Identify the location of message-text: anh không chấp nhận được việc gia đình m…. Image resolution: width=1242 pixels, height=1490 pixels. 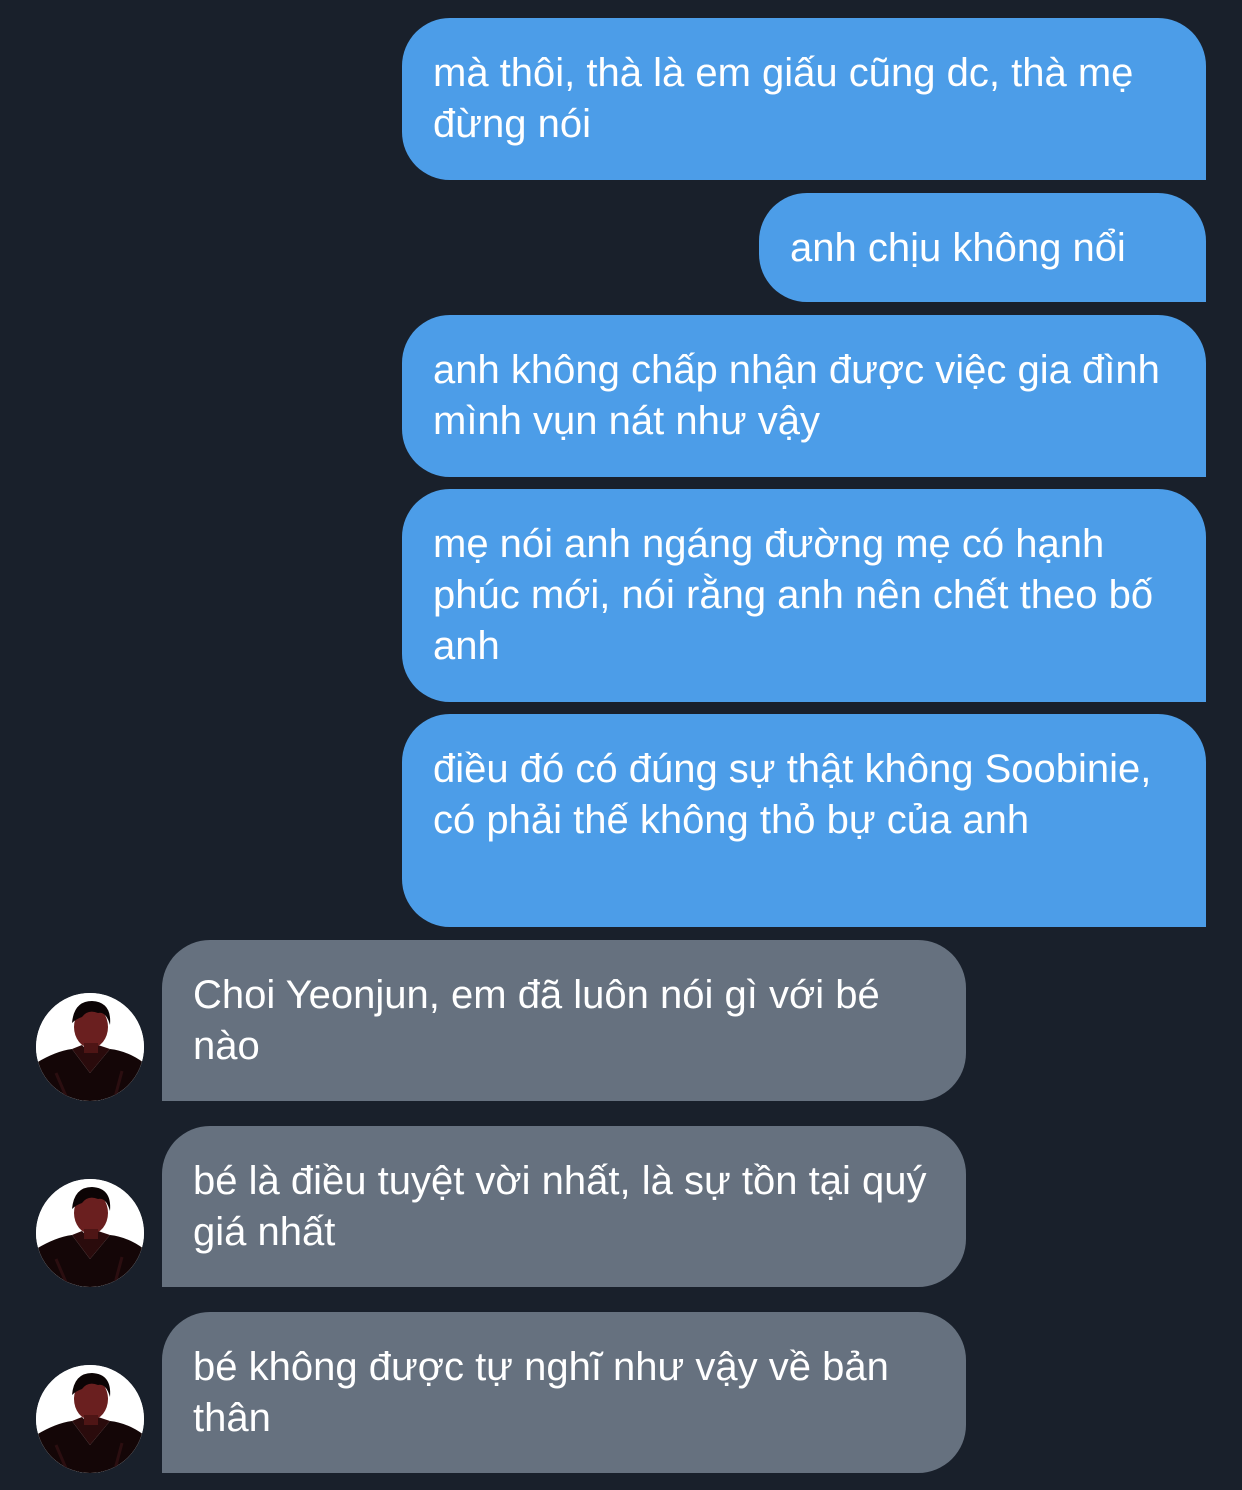
(796, 395).